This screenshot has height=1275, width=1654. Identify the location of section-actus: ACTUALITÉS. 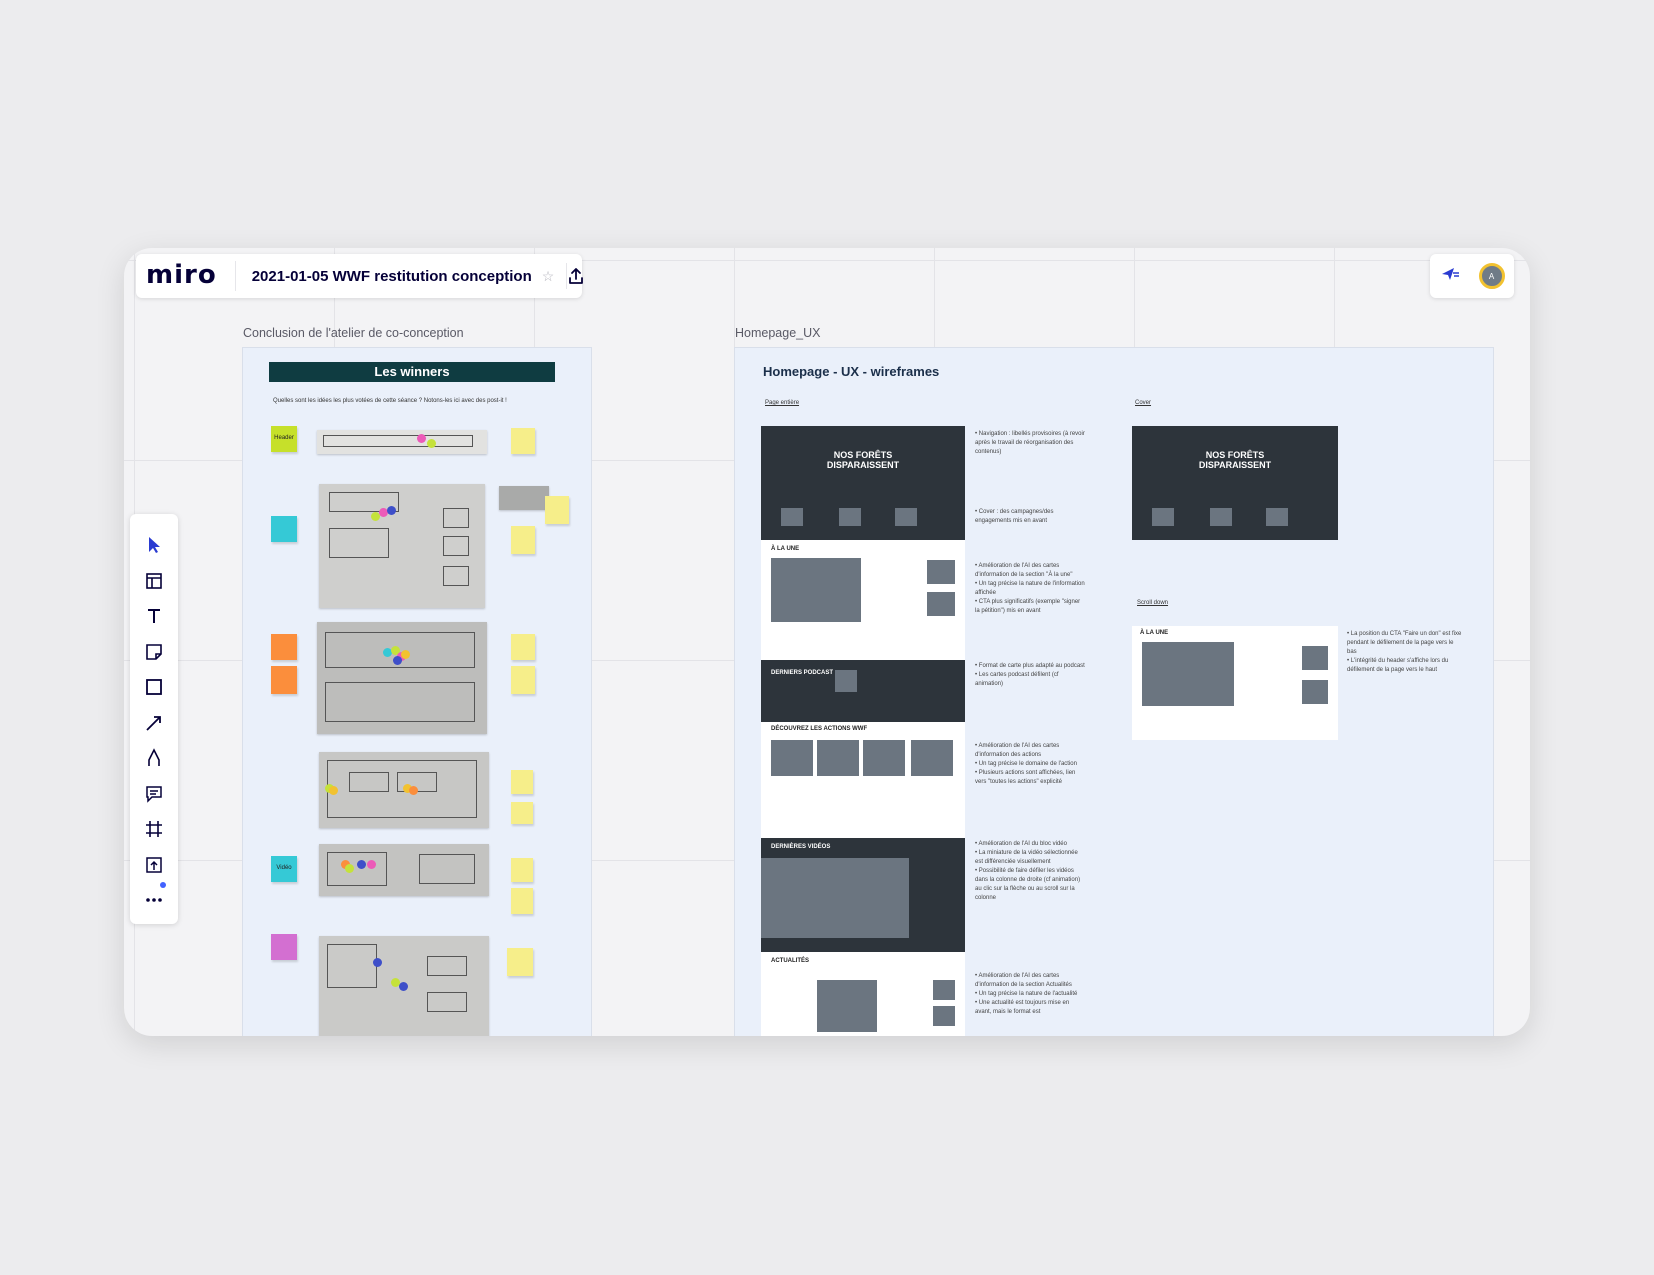
(790, 961).